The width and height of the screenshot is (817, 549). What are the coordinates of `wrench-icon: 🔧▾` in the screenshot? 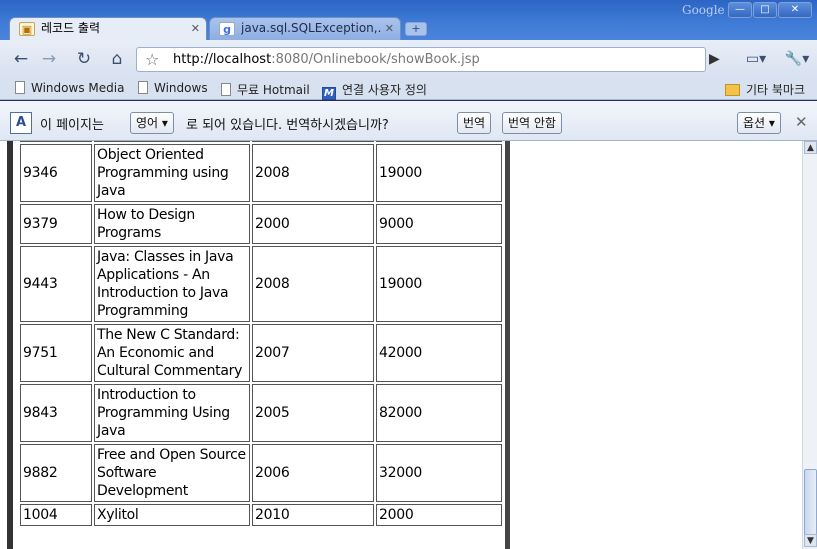 It's located at (797, 59).